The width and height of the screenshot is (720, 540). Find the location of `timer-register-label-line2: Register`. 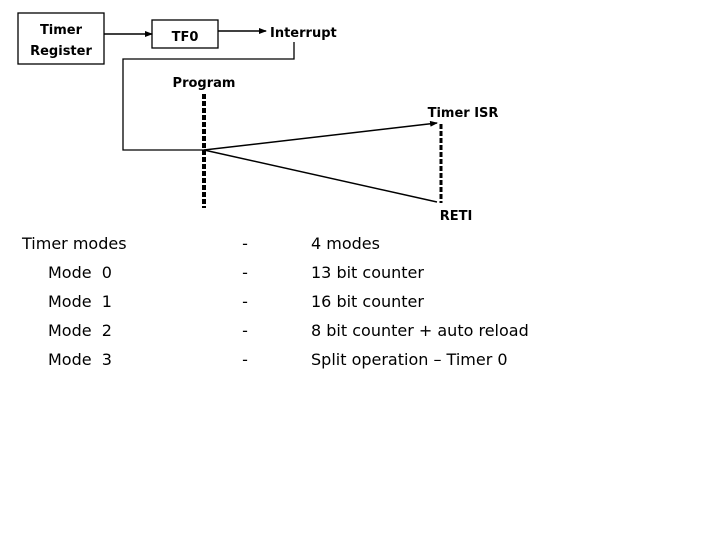

timer-register-label-line2: Register is located at coordinates (61, 51).